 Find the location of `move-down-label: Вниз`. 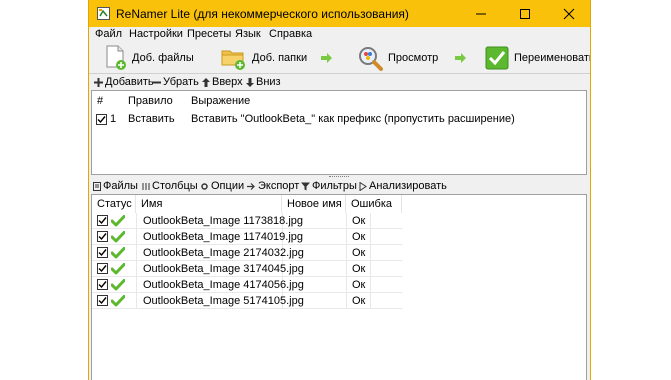

move-down-label: Вниз is located at coordinates (268, 82).